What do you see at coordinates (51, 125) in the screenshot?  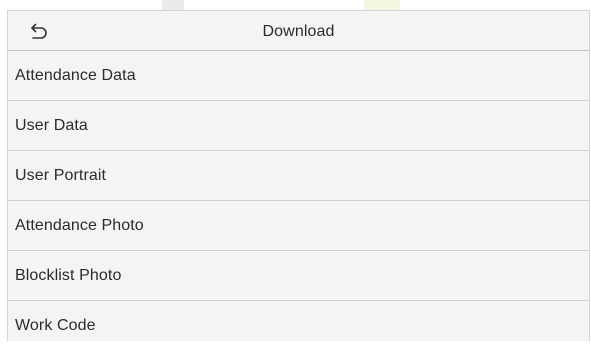 I see `menu-item-label: User Data` at bounding box center [51, 125].